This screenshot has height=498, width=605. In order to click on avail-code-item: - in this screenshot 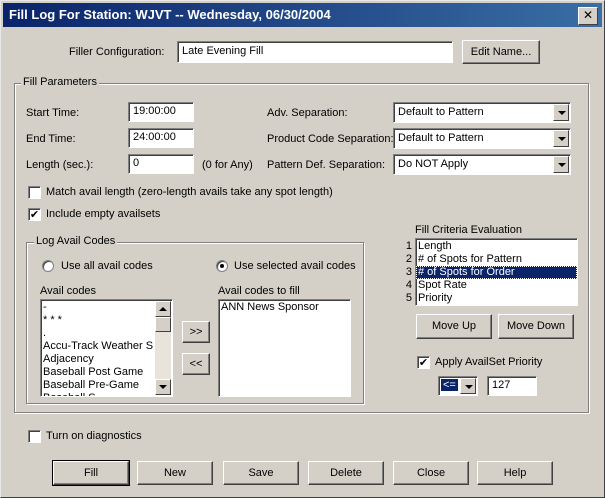, I will do `click(97, 307)`.